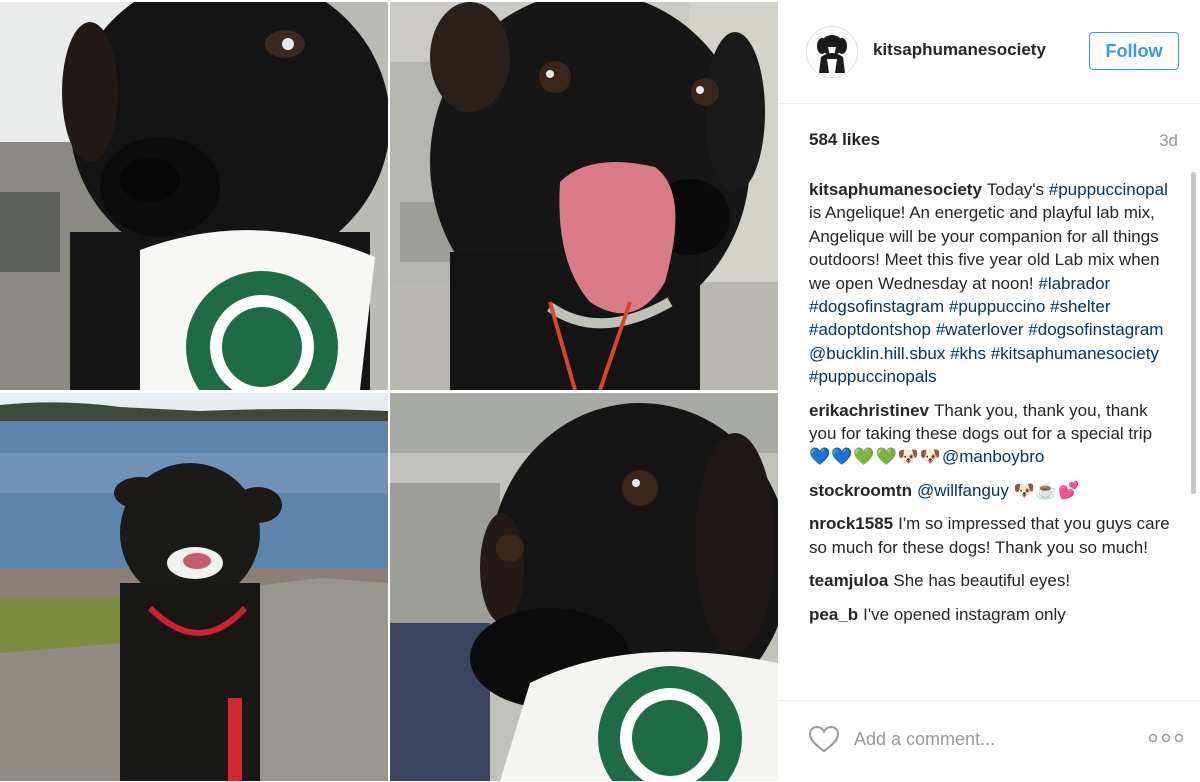  What do you see at coordinates (963, 490) in the screenshot?
I see `mention-link: @willfanguy` at bounding box center [963, 490].